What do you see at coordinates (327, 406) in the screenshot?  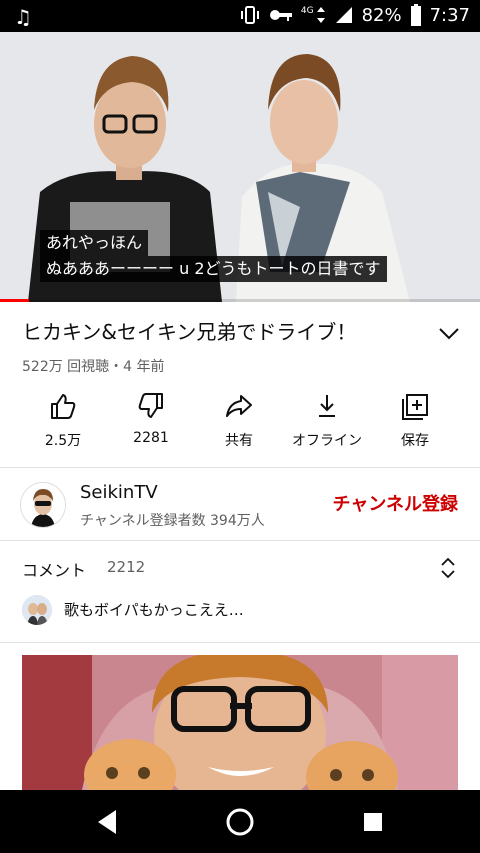 I see `download-icon` at bounding box center [327, 406].